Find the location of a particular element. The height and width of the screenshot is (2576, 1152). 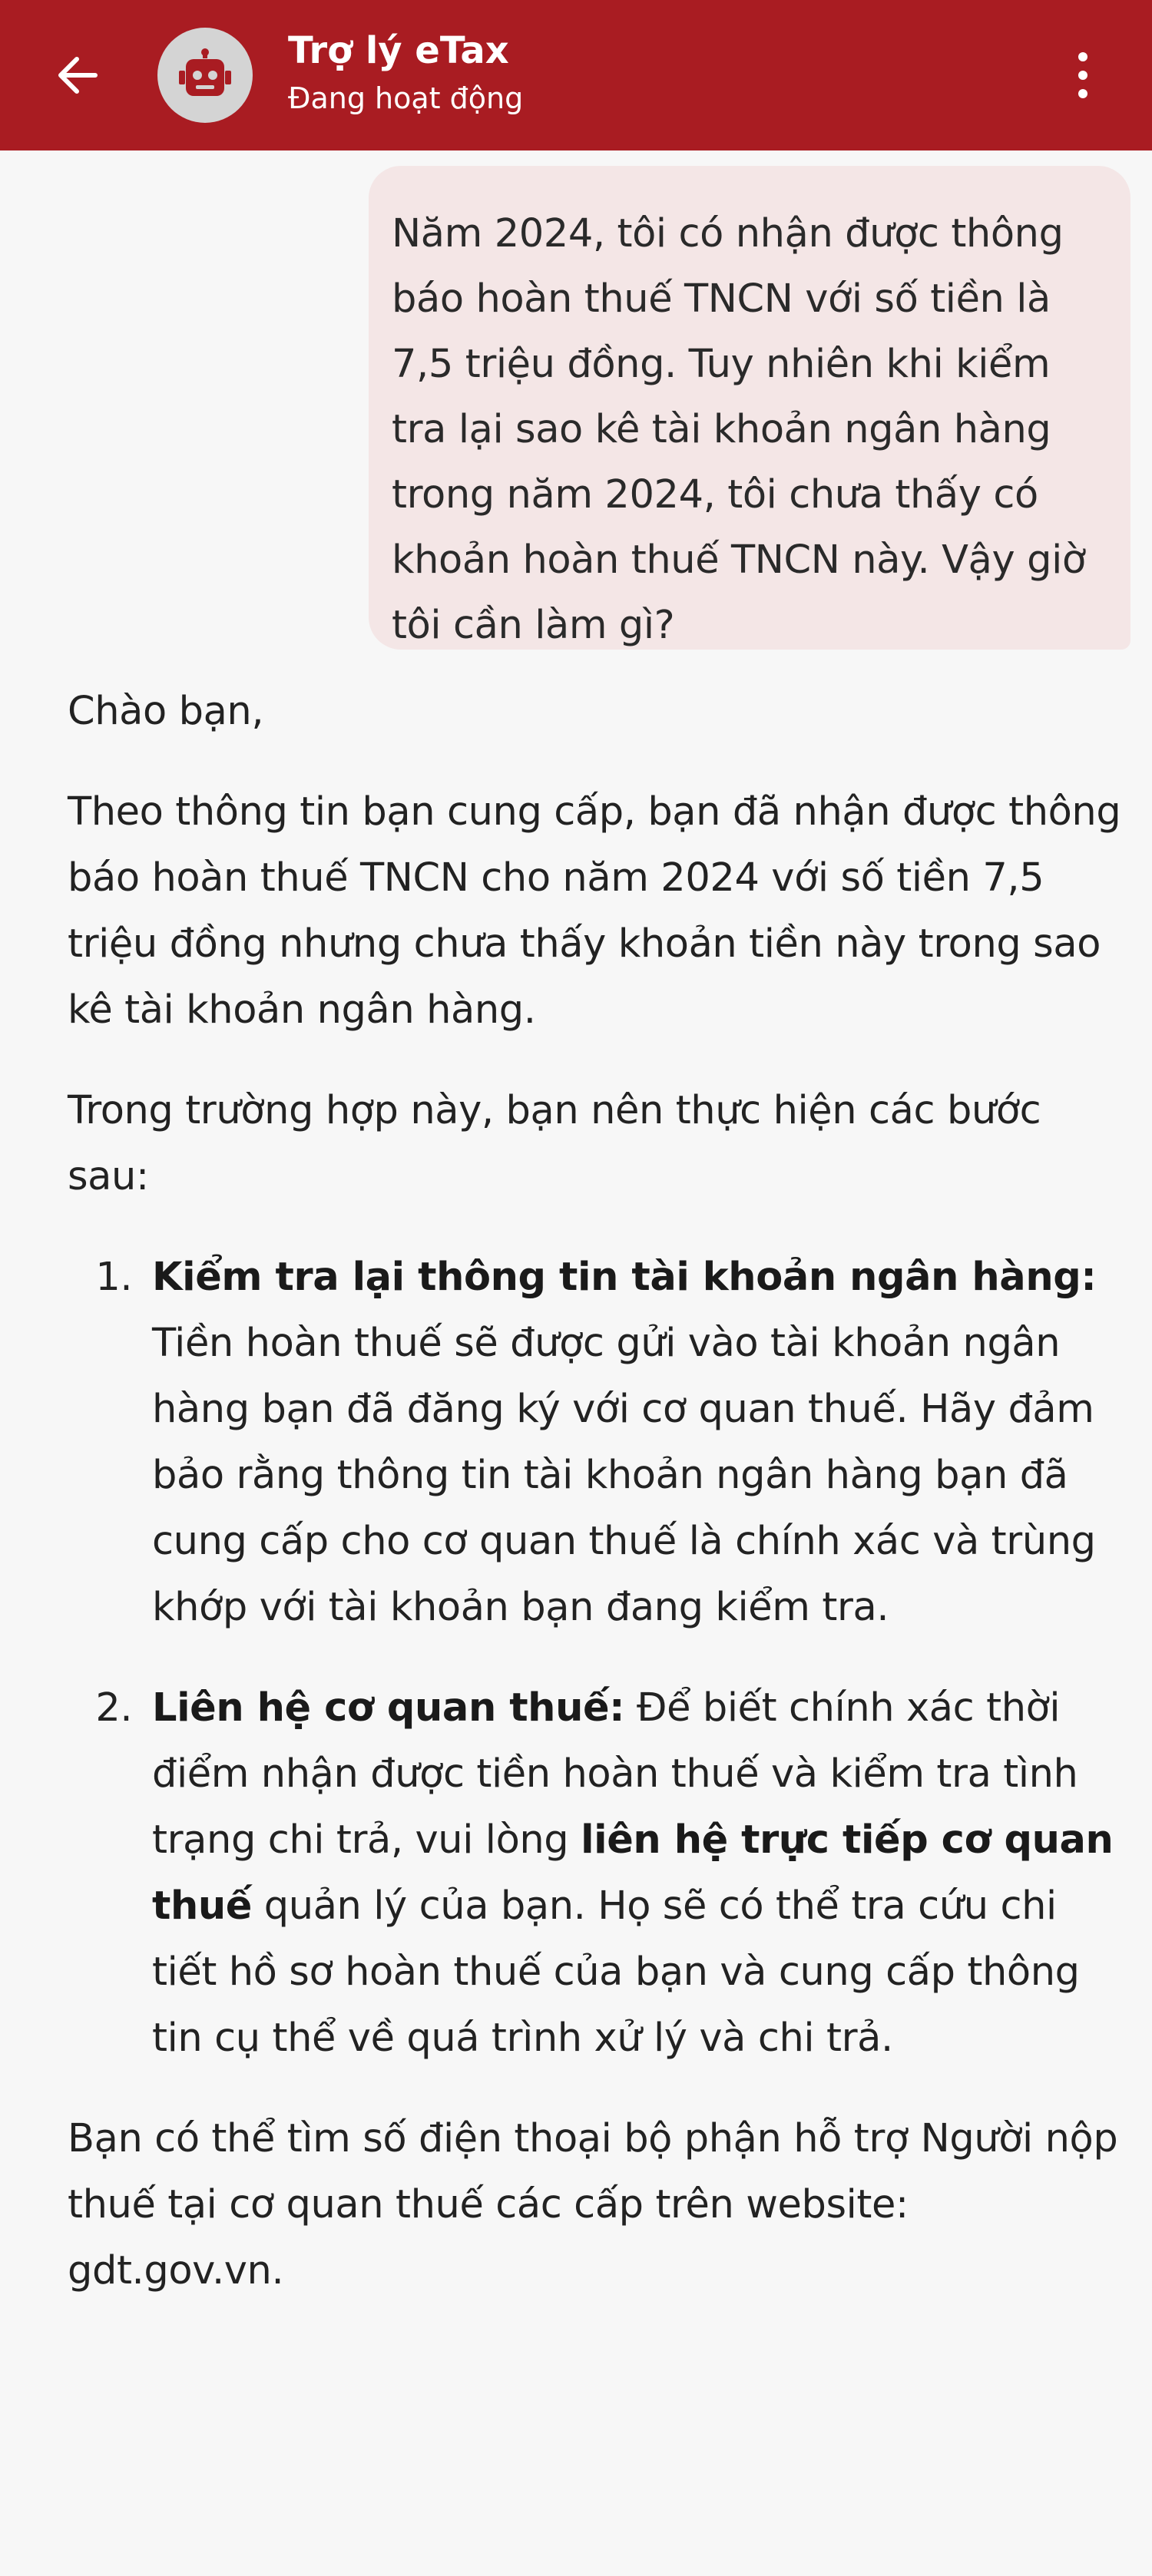

assistant-avatar is located at coordinates (205, 75).